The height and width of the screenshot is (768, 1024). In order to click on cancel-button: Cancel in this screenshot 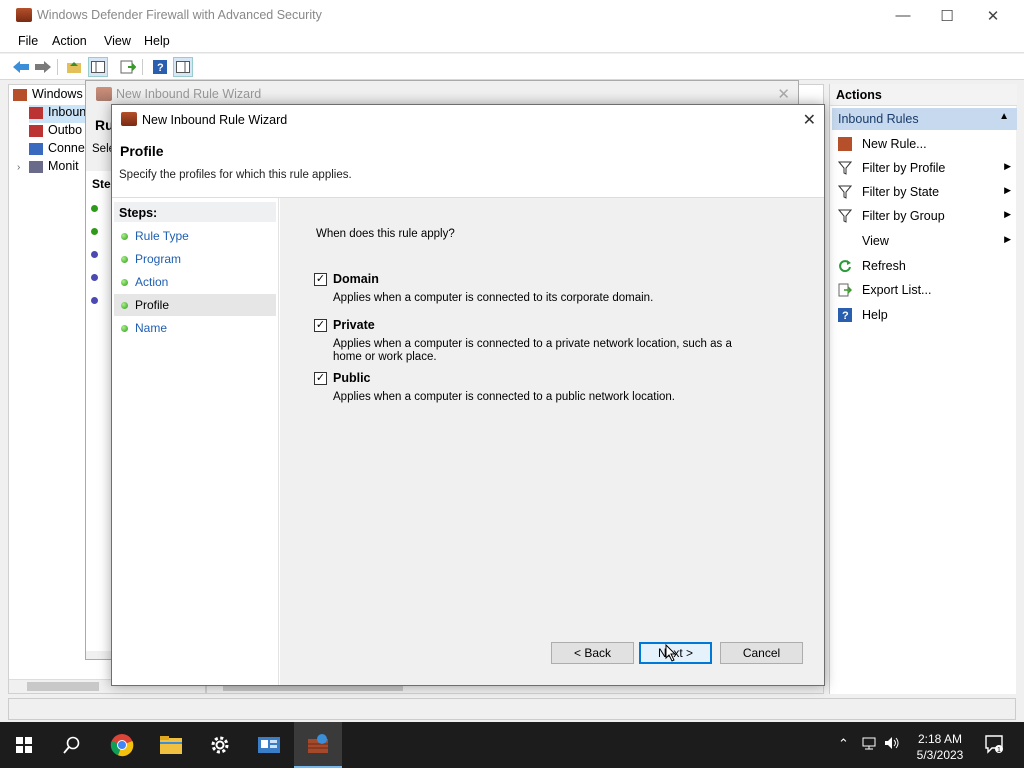, I will do `click(761, 653)`.